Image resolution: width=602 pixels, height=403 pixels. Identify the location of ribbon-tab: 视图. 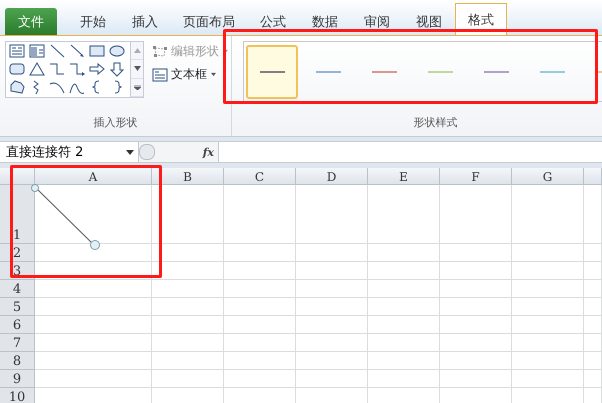
(429, 21).